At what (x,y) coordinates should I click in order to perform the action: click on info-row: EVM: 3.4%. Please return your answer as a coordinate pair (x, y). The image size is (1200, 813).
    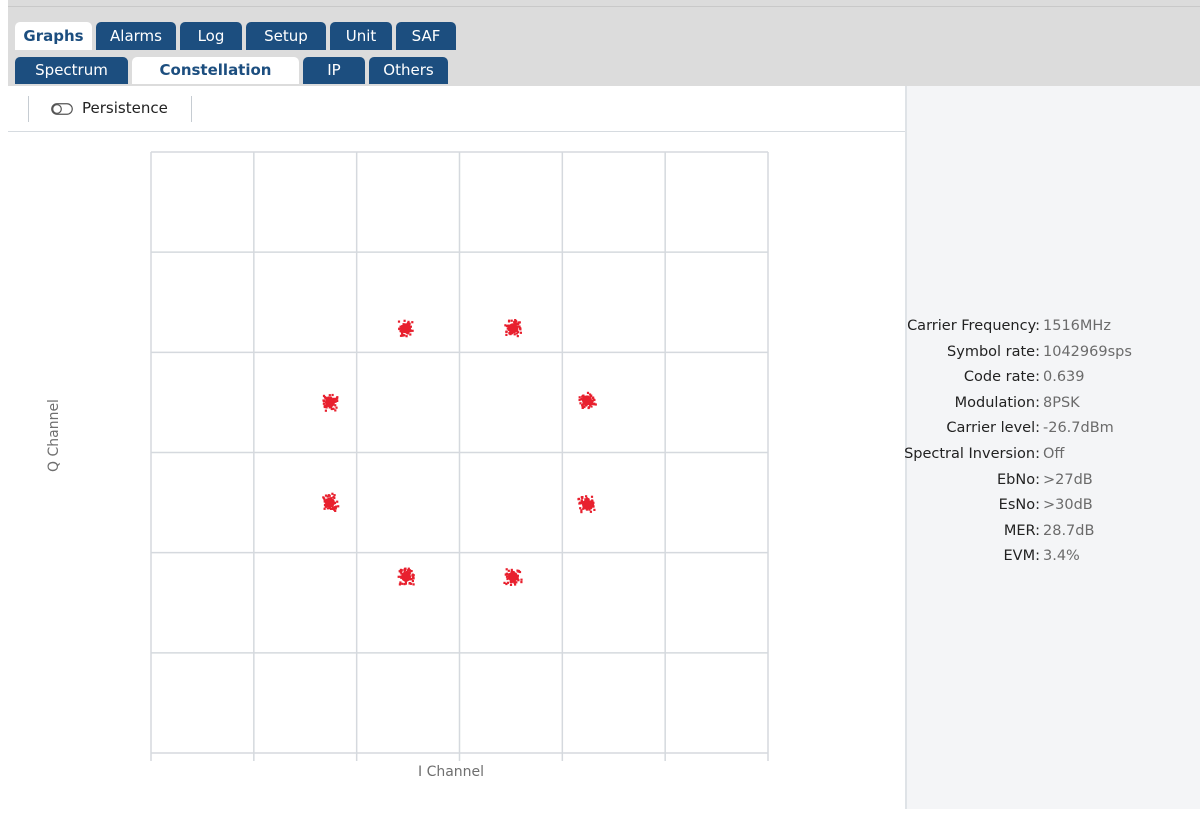
    Looking at the image, I should click on (1053, 556).